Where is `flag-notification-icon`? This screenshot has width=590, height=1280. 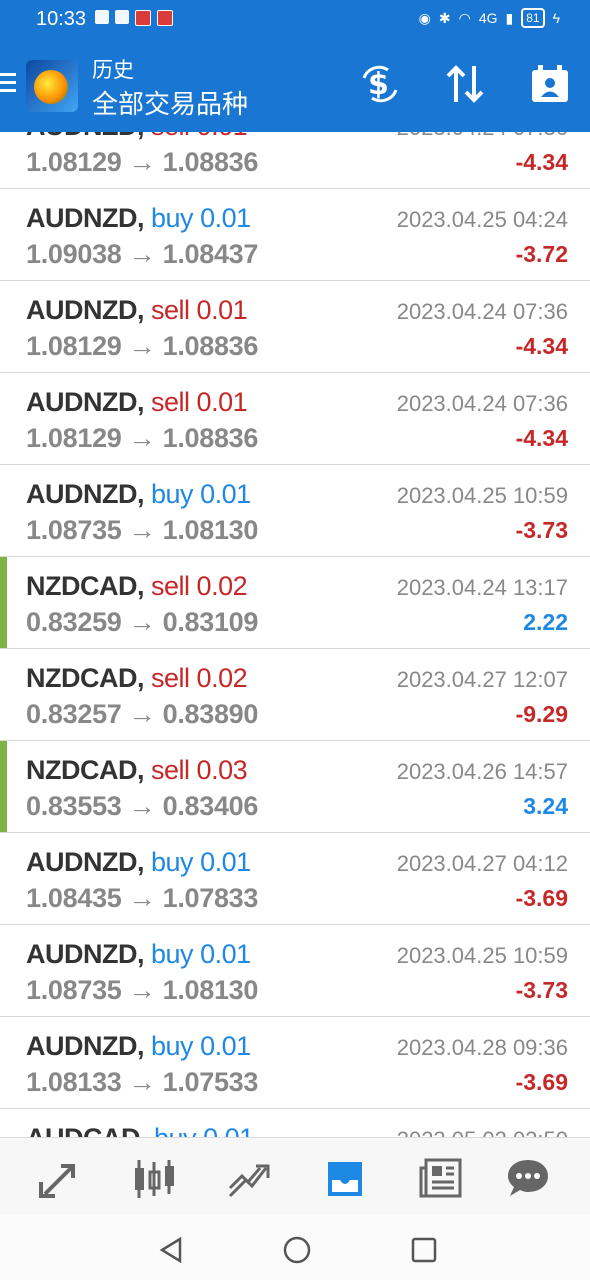
flag-notification-icon is located at coordinates (143, 18).